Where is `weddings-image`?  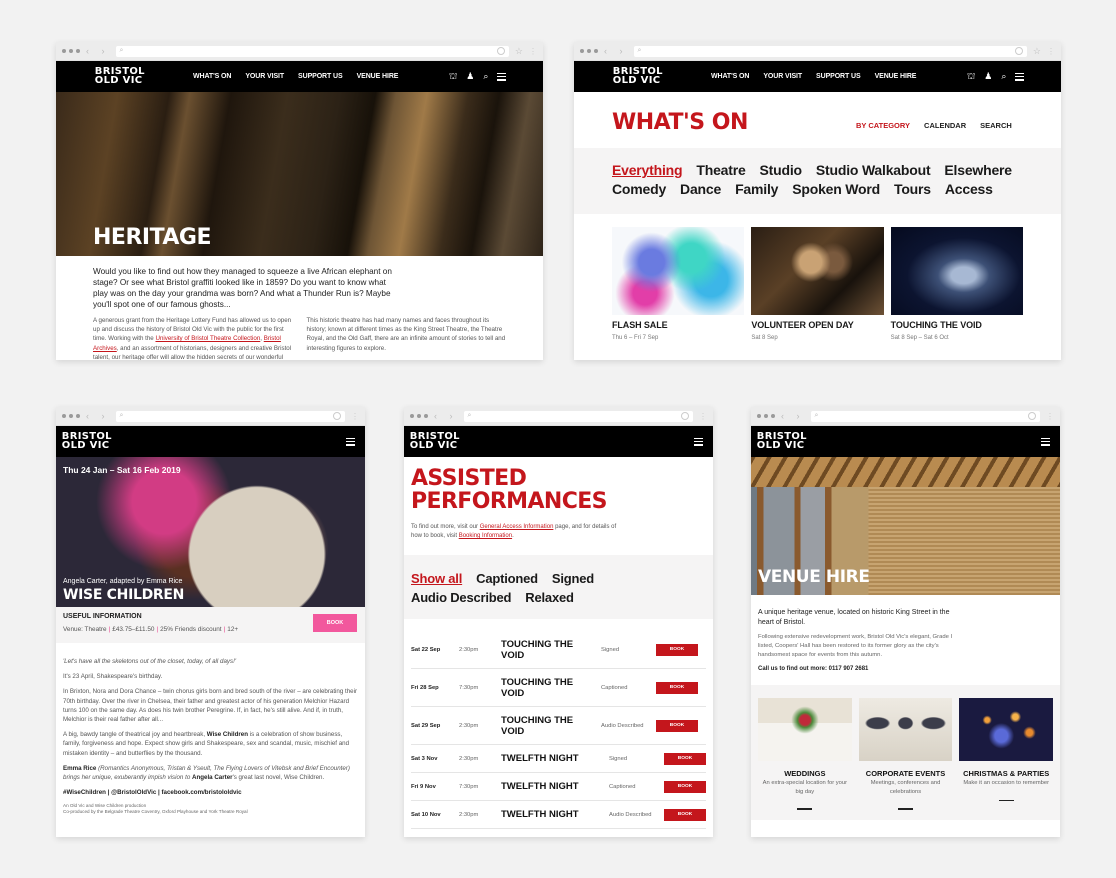 weddings-image is located at coordinates (805, 729).